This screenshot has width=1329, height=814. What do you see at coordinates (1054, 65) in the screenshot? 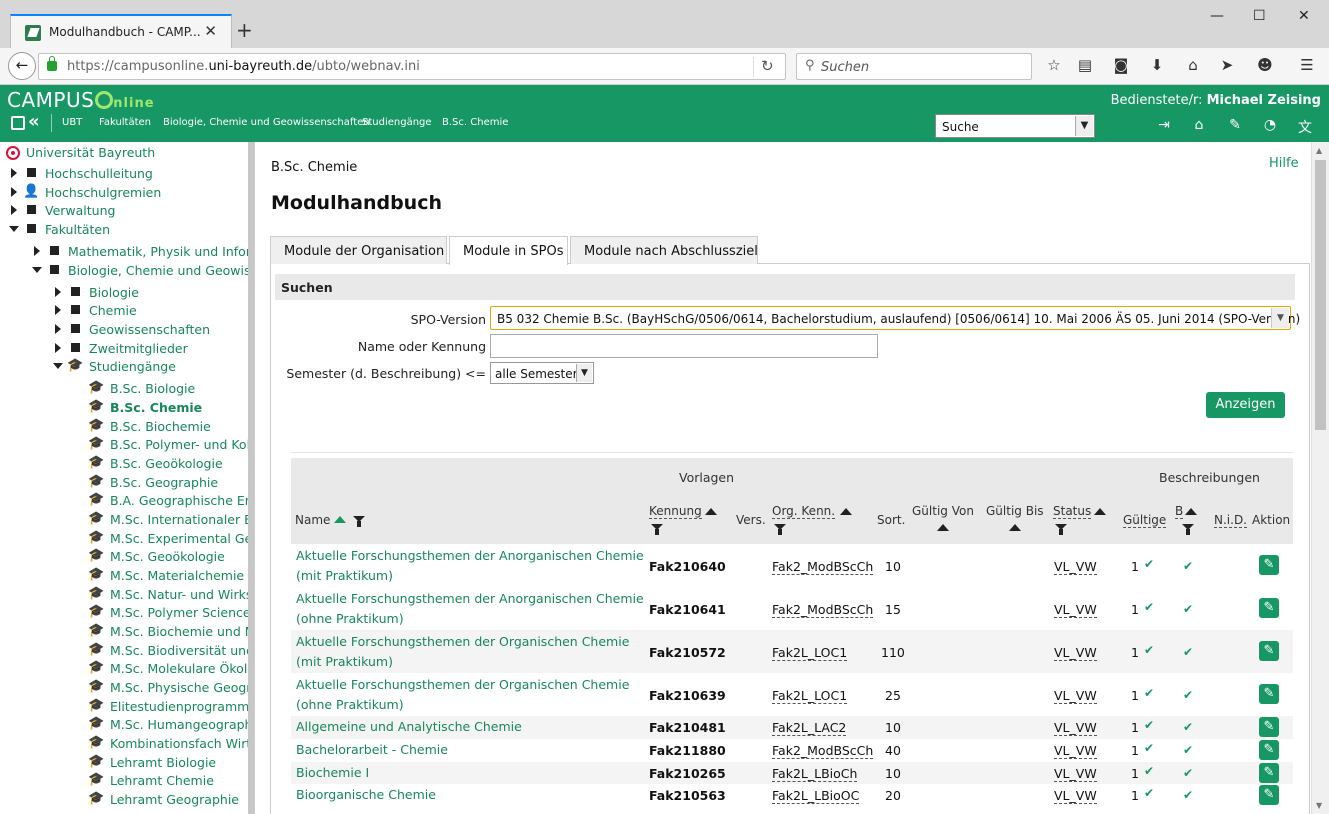
I see `bookmark-star-icon: ☆` at bounding box center [1054, 65].